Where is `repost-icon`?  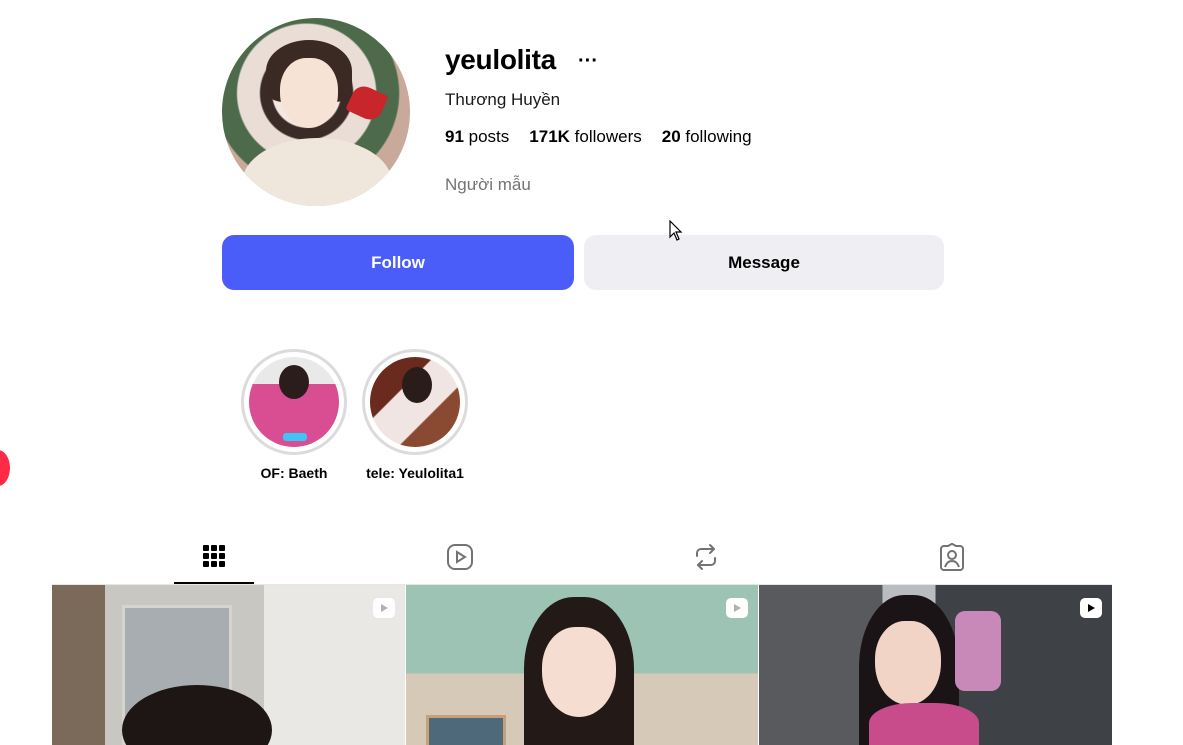
repost-icon is located at coordinates (706, 557).